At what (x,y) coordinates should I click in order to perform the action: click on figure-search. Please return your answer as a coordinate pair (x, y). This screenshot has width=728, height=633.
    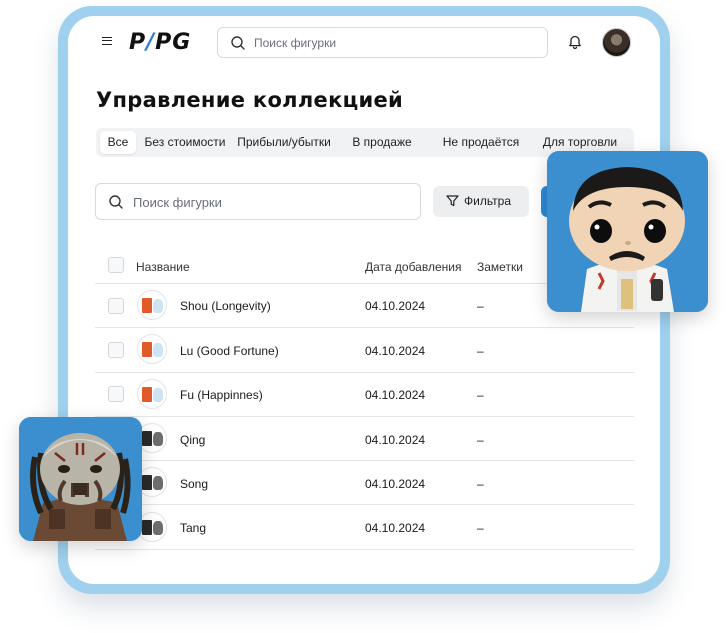
    Looking at the image, I should click on (258, 201).